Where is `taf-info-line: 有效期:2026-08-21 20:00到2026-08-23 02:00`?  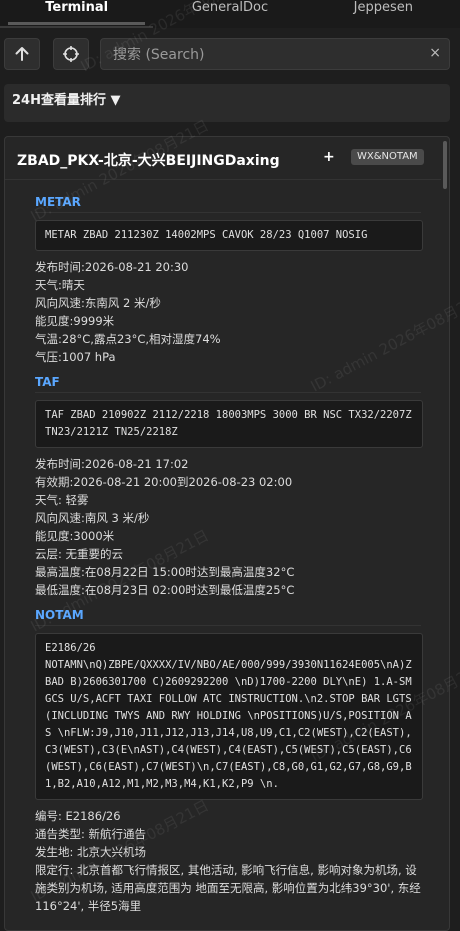
taf-info-line: 有效期:2026-08-21 20:00到2026-08-23 02:00 is located at coordinates (164, 482).